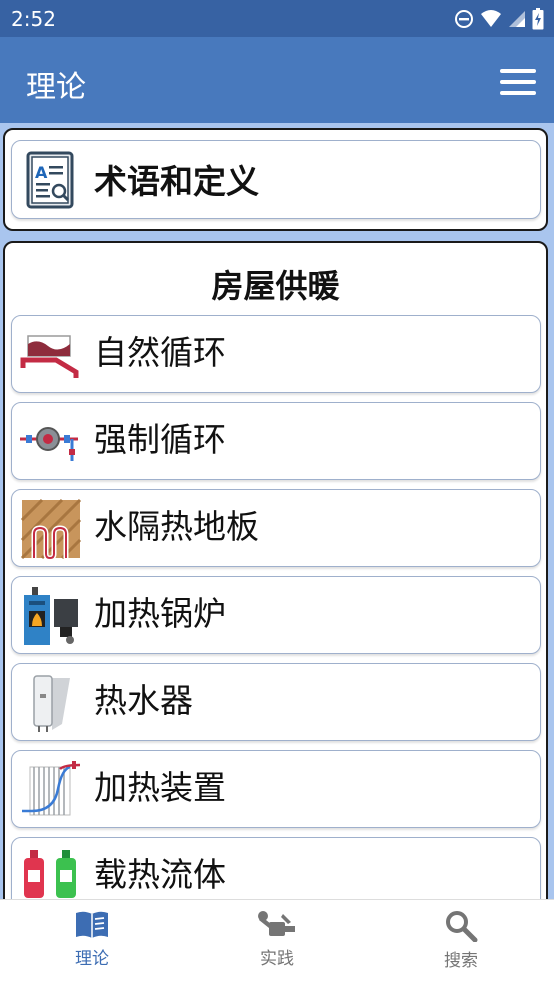 Image resolution: width=554 pixels, height=986 pixels. I want to click on bottom-navigation: 理论 实践 搜索, so click(277, 942).